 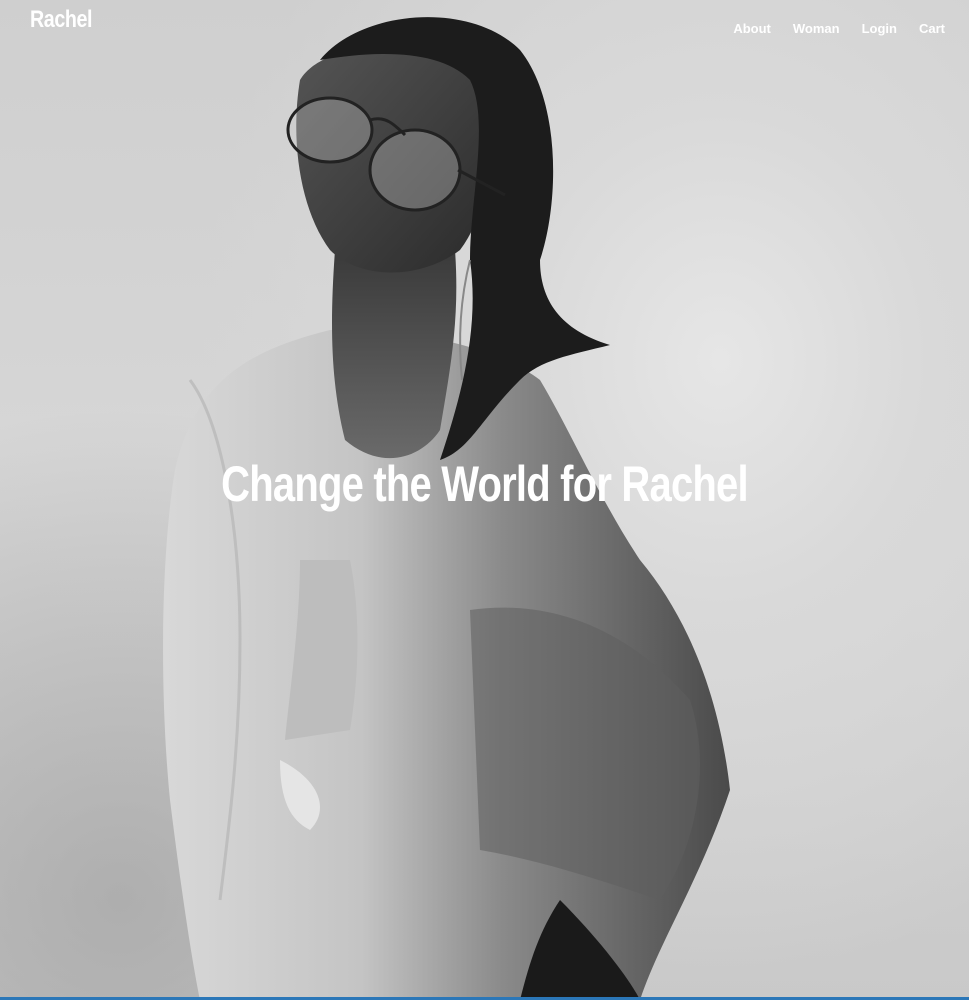 I want to click on site-logo: Rachel, so click(x=61, y=20).